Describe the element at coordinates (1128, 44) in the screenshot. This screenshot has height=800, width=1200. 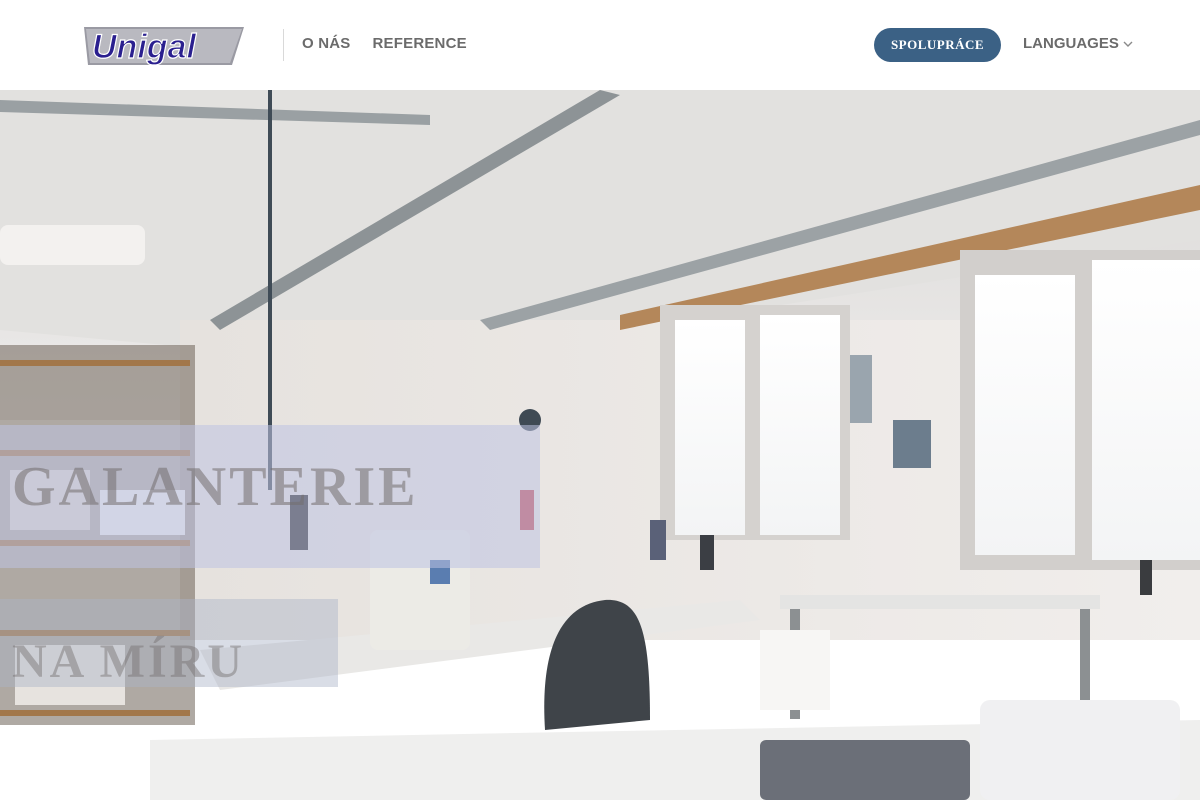
I see `chevron-down-icon` at that location.